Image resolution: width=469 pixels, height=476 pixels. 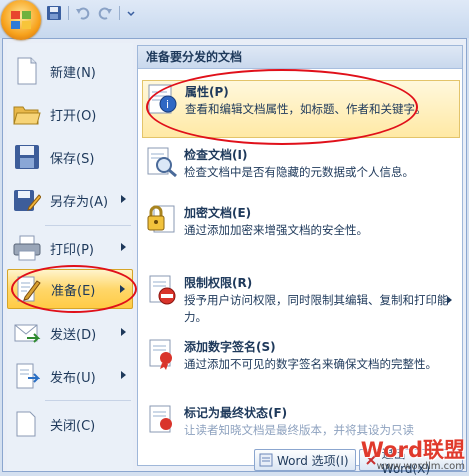 What do you see at coordinates (73, 335) in the screenshot?
I see `menu-item-label: 发送(D)` at bounding box center [73, 335].